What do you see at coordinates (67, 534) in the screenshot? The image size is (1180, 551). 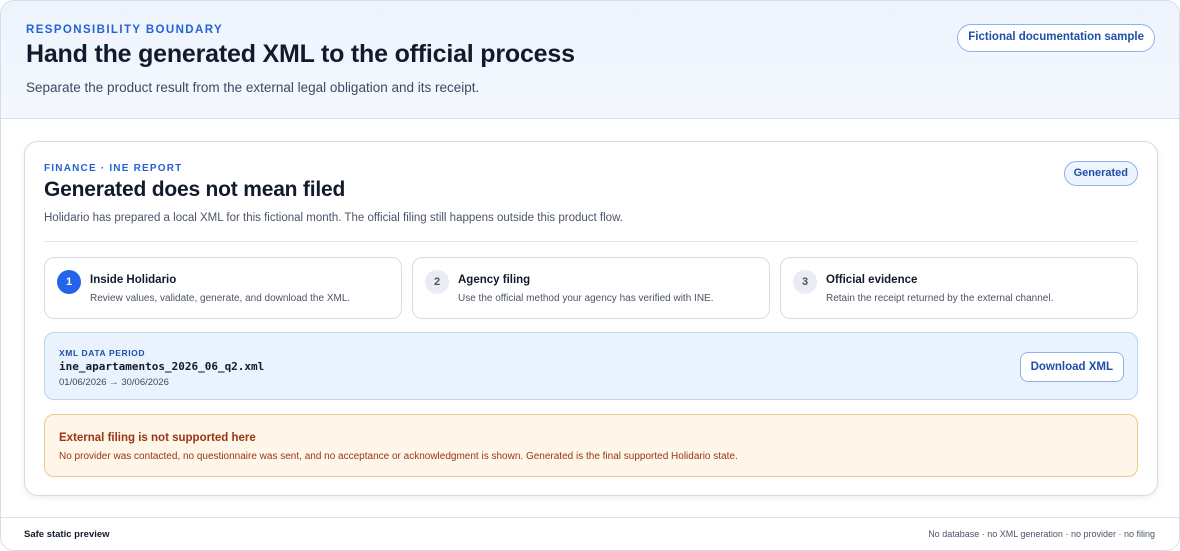 I see `footer-preview-label: Safe static preview` at bounding box center [67, 534].